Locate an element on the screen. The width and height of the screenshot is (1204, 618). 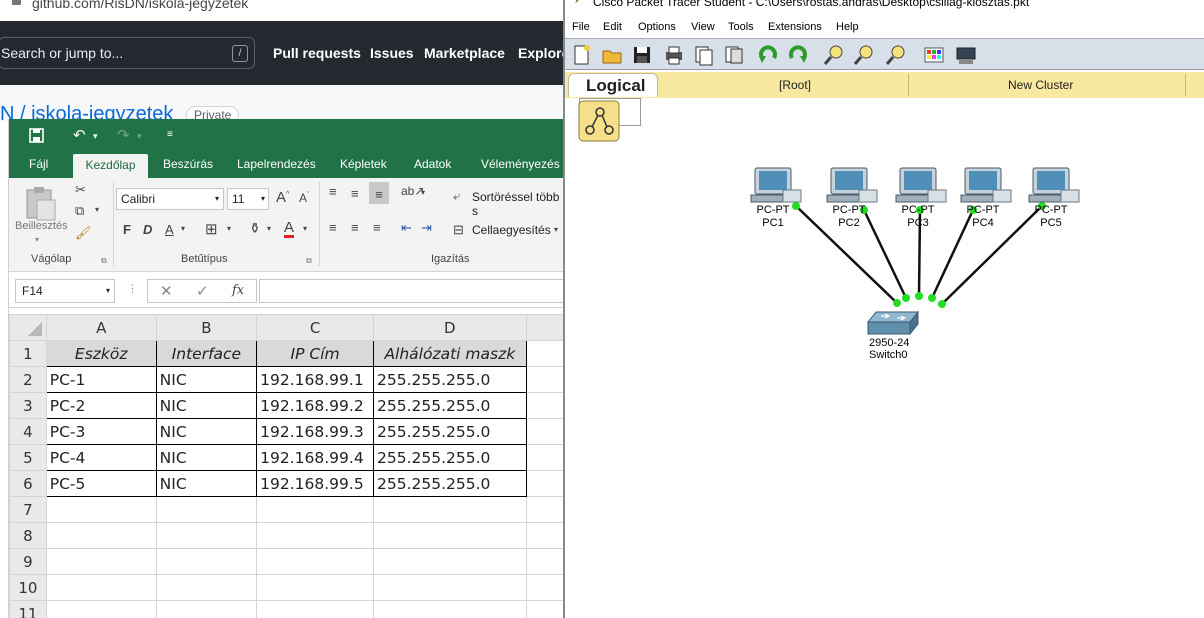
save-icon is located at coordinates (36, 135).